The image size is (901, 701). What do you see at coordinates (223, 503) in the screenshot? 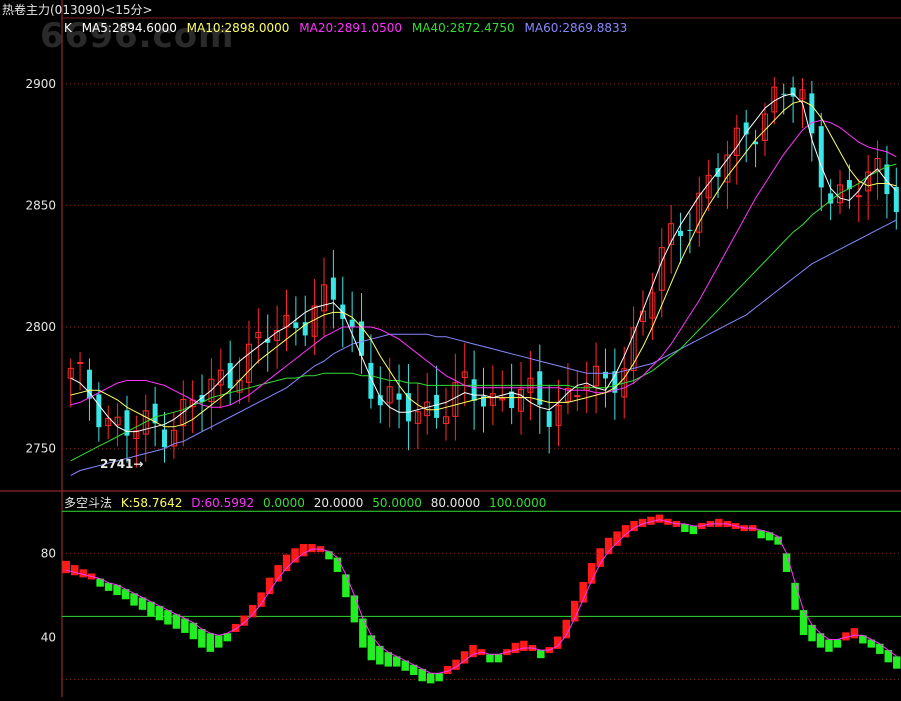
I see `d-value: D:60.5992` at bounding box center [223, 503].